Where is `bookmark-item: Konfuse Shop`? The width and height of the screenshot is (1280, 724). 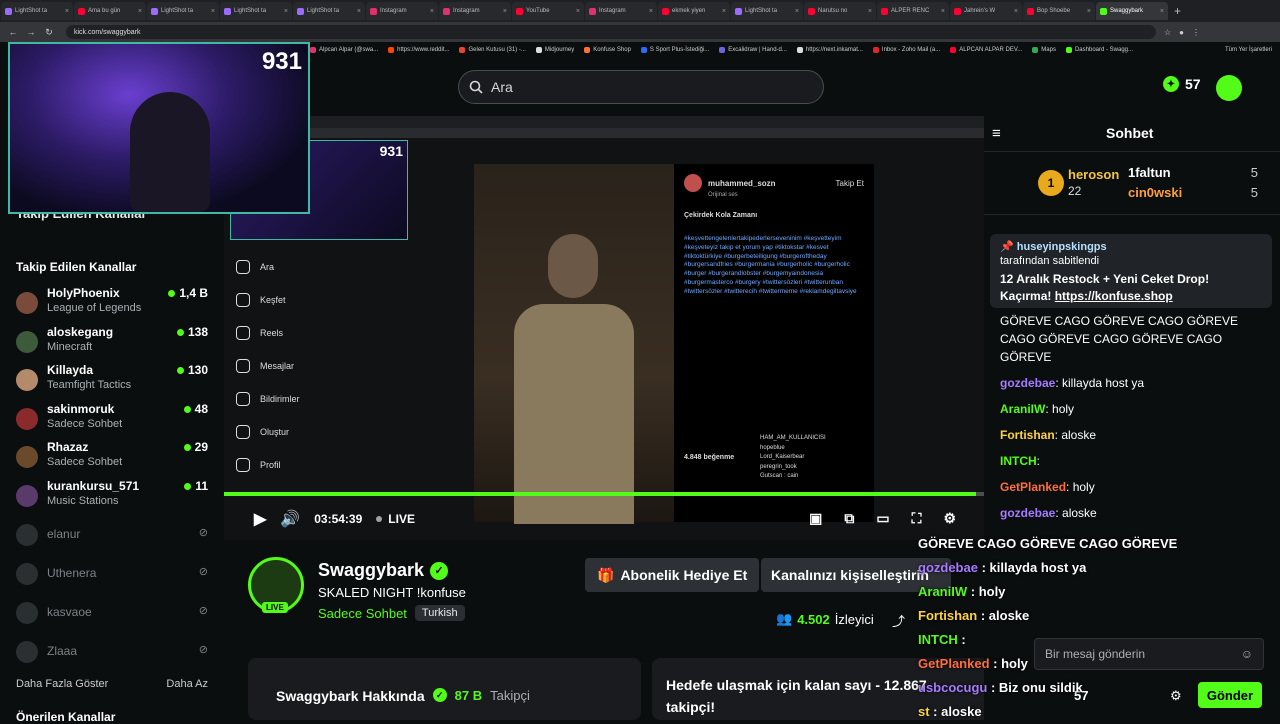 bookmark-item: Konfuse Shop is located at coordinates (607, 50).